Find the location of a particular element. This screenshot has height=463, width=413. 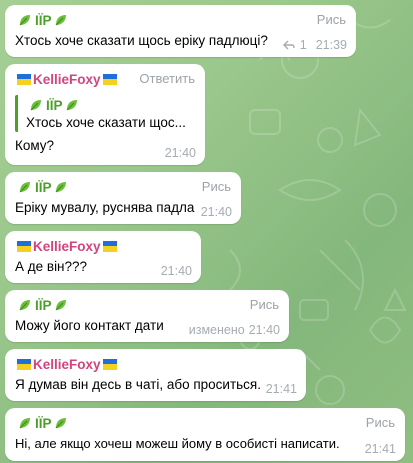

quote-author: ІЇР is located at coordinates (54, 105).